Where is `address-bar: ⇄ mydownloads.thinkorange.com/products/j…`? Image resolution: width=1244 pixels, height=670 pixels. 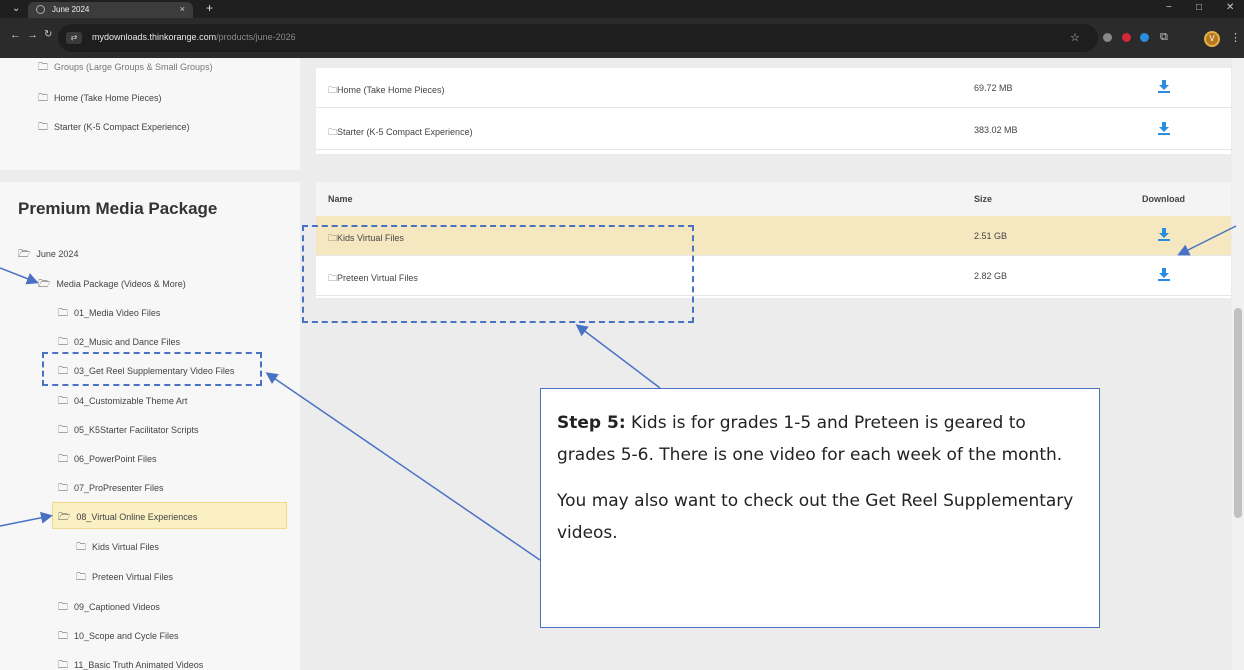
address-bar: ⇄ mydownloads.thinkorange.com/products/j… is located at coordinates (578, 38).